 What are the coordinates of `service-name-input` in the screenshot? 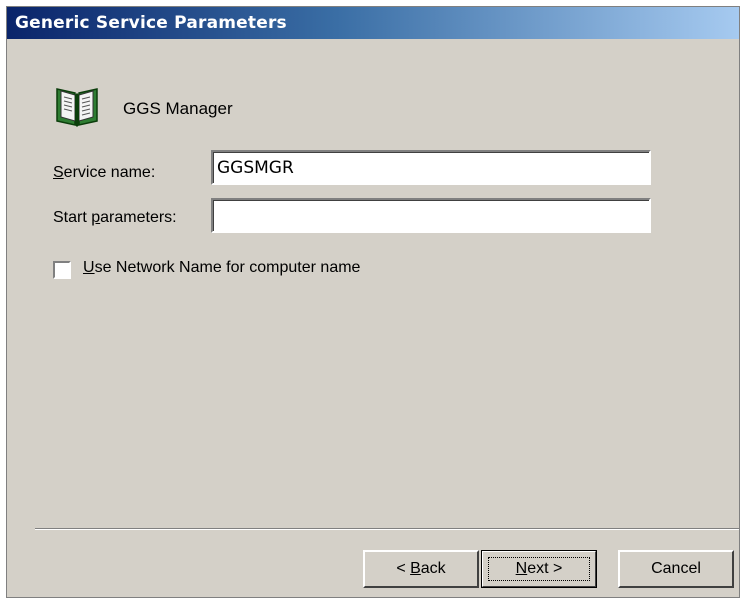 It's located at (431, 167).